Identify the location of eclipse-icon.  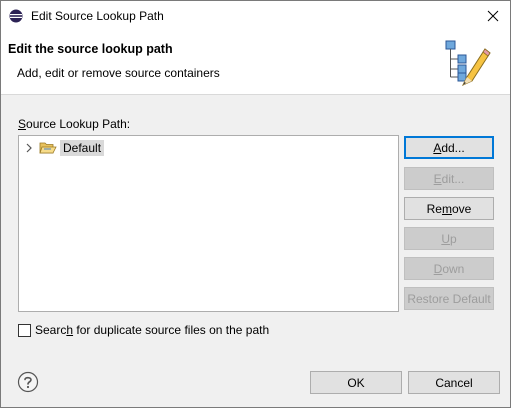
(16, 16).